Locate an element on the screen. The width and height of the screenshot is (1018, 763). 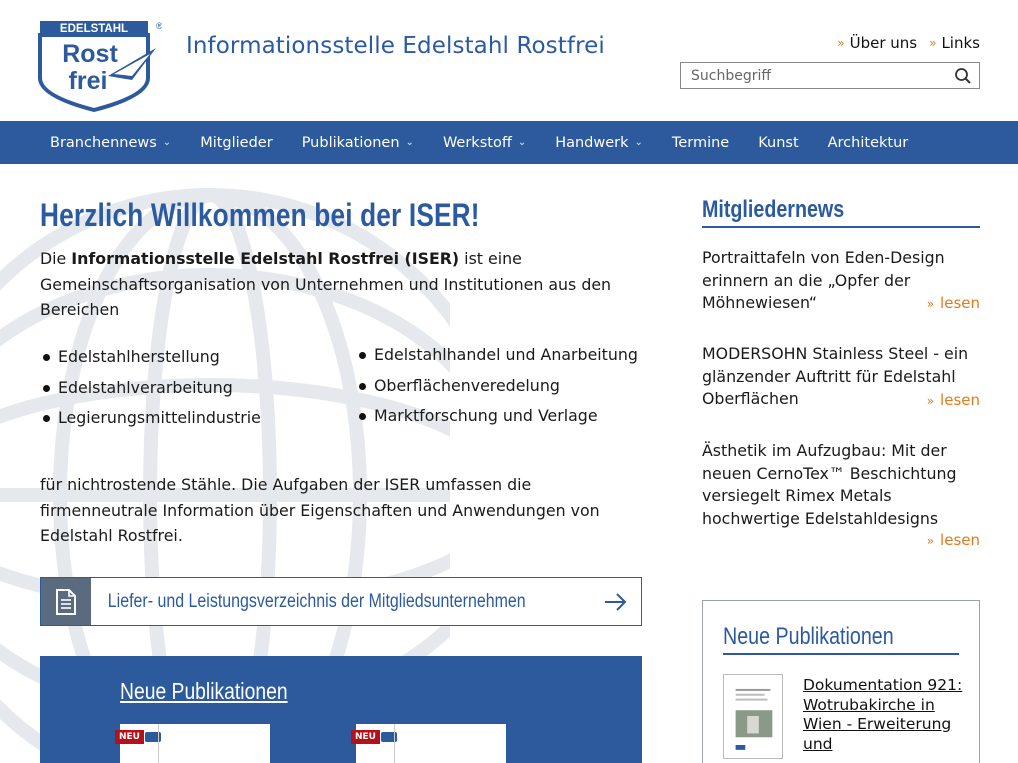
svg-text: frei is located at coordinates (88, 81).